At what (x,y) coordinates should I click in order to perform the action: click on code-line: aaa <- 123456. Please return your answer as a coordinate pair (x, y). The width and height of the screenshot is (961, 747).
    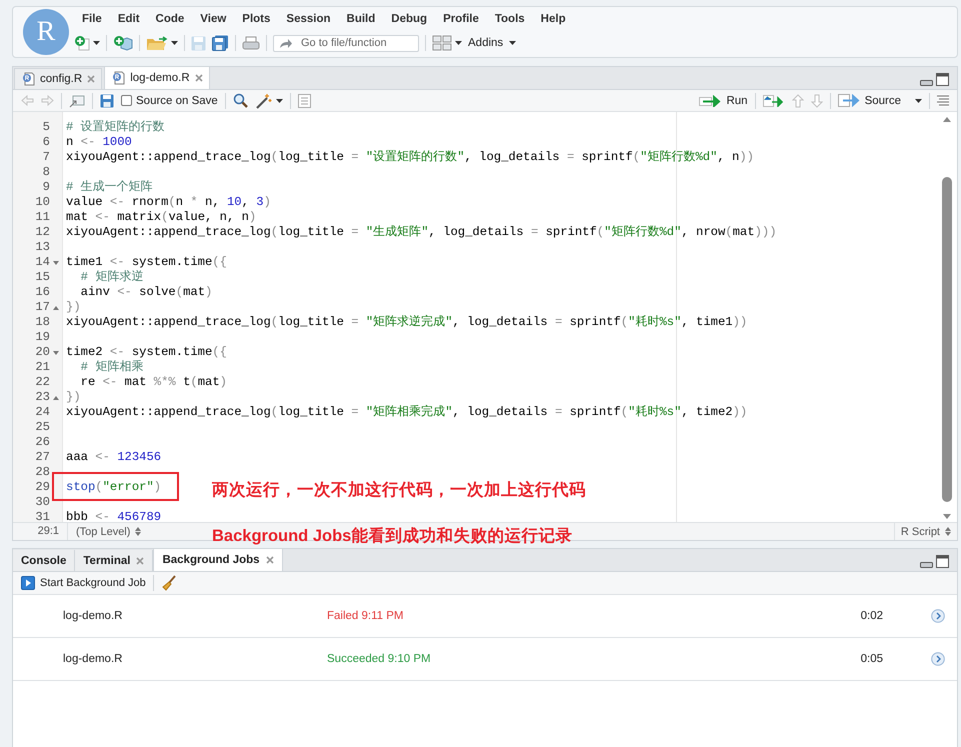
    Looking at the image, I should click on (114, 457).